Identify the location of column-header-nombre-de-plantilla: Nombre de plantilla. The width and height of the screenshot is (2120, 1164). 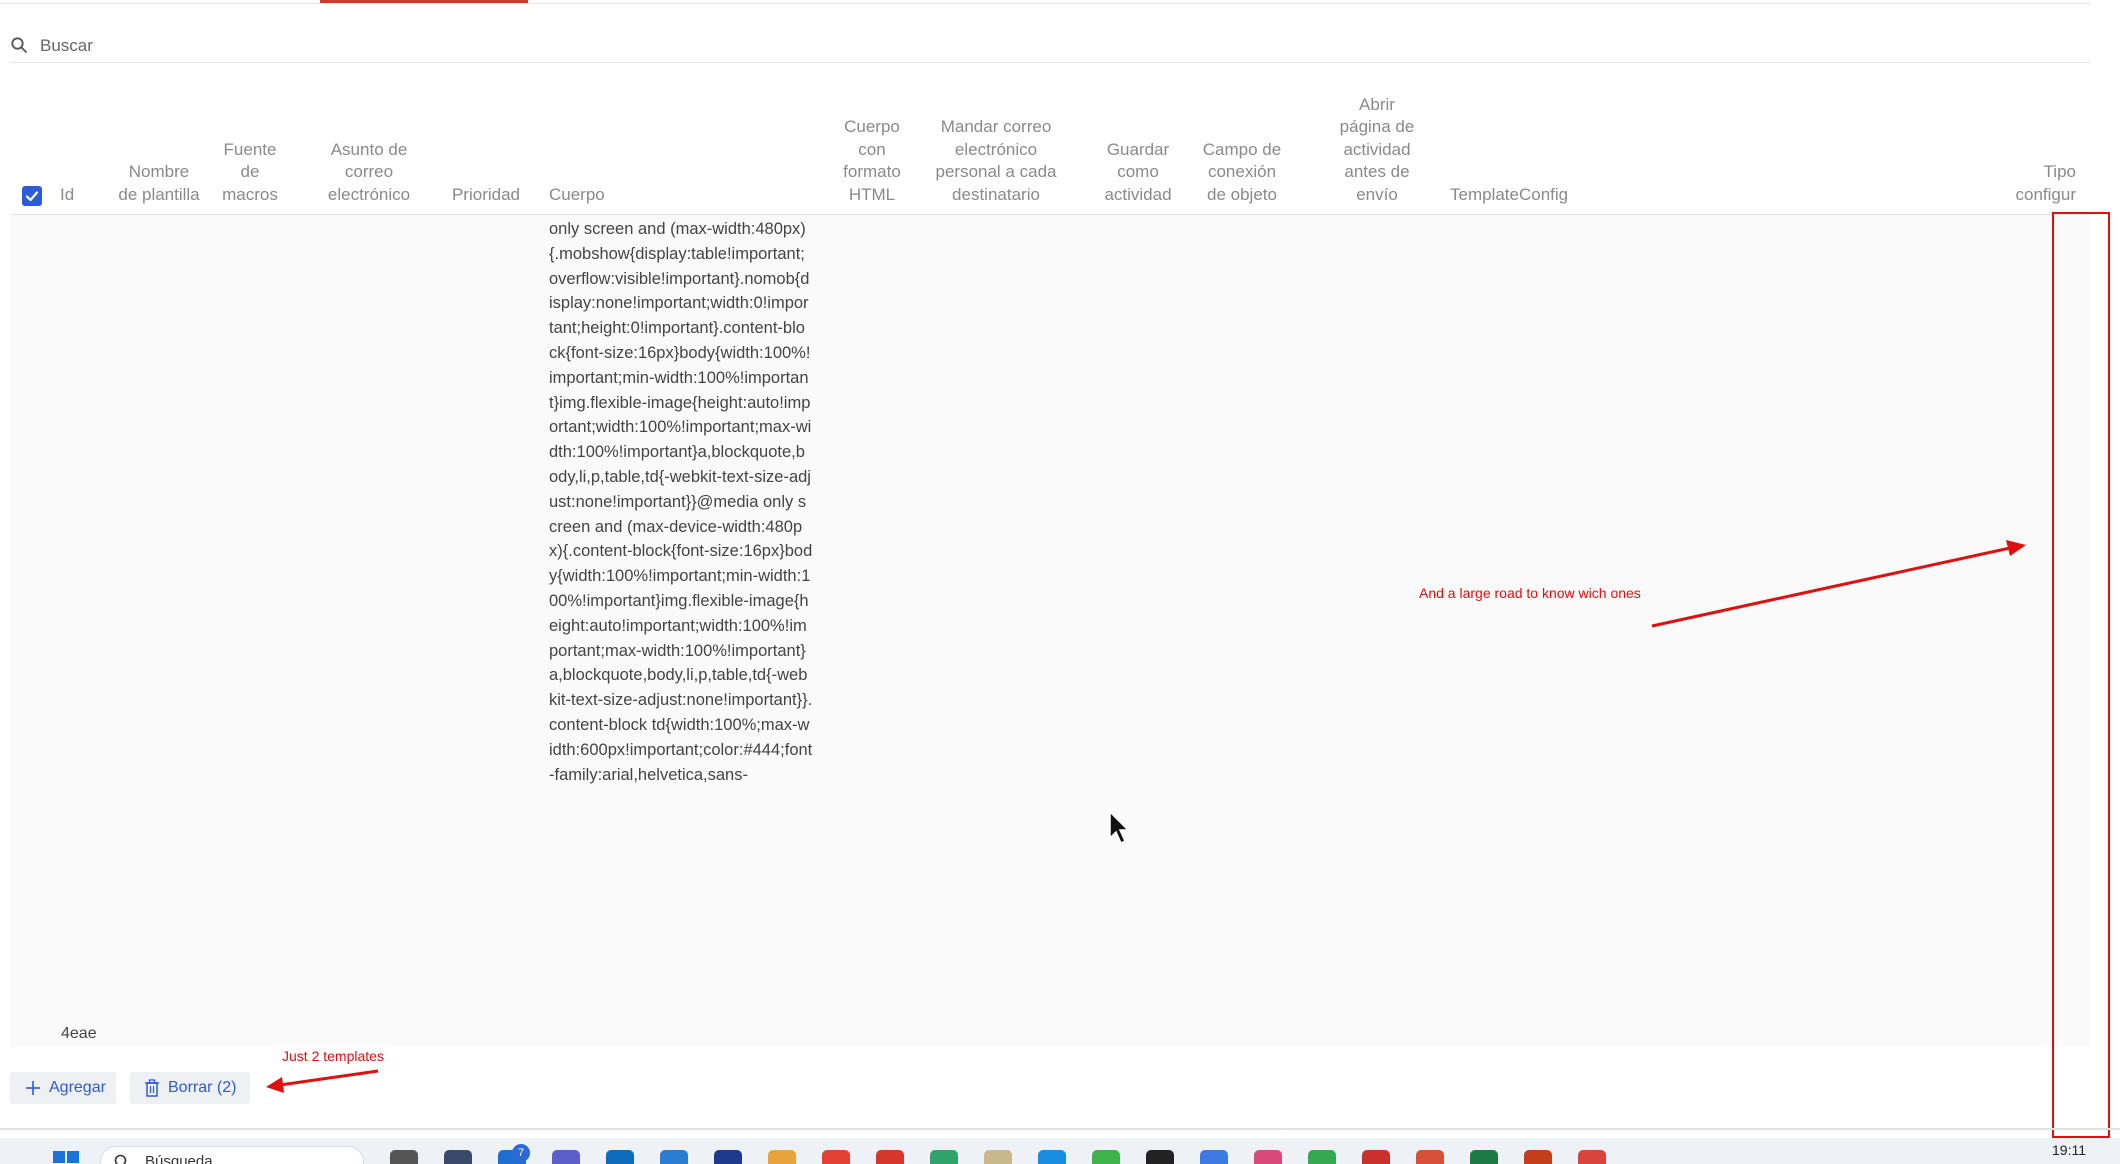
(159, 183).